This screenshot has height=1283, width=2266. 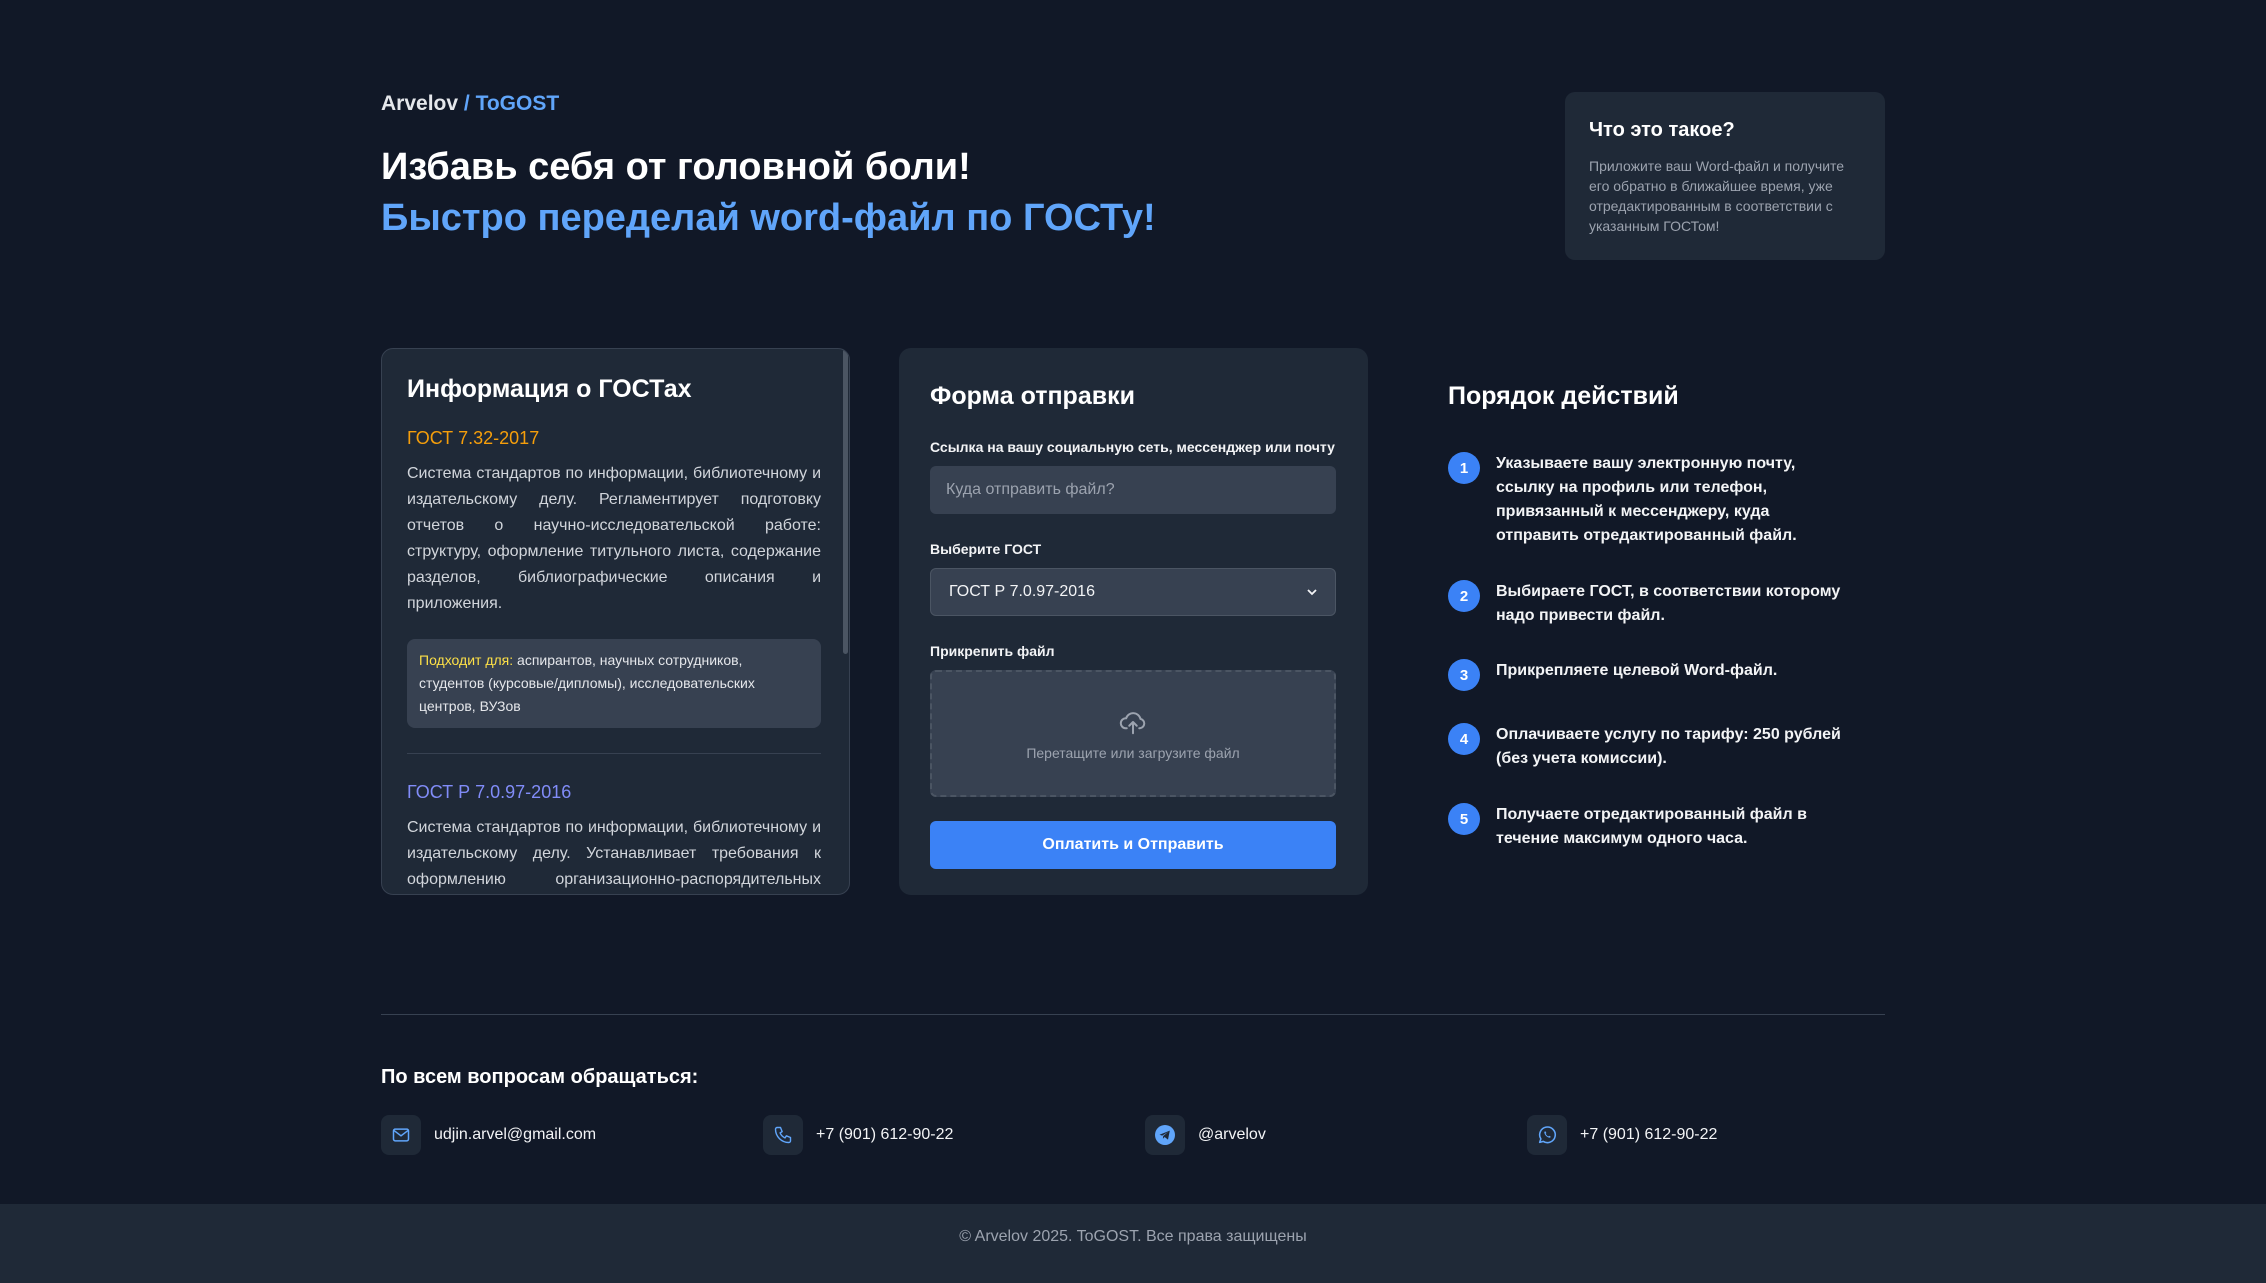 What do you see at coordinates (992, 651) in the screenshot?
I see `file-field-label: Прикрепить файл` at bounding box center [992, 651].